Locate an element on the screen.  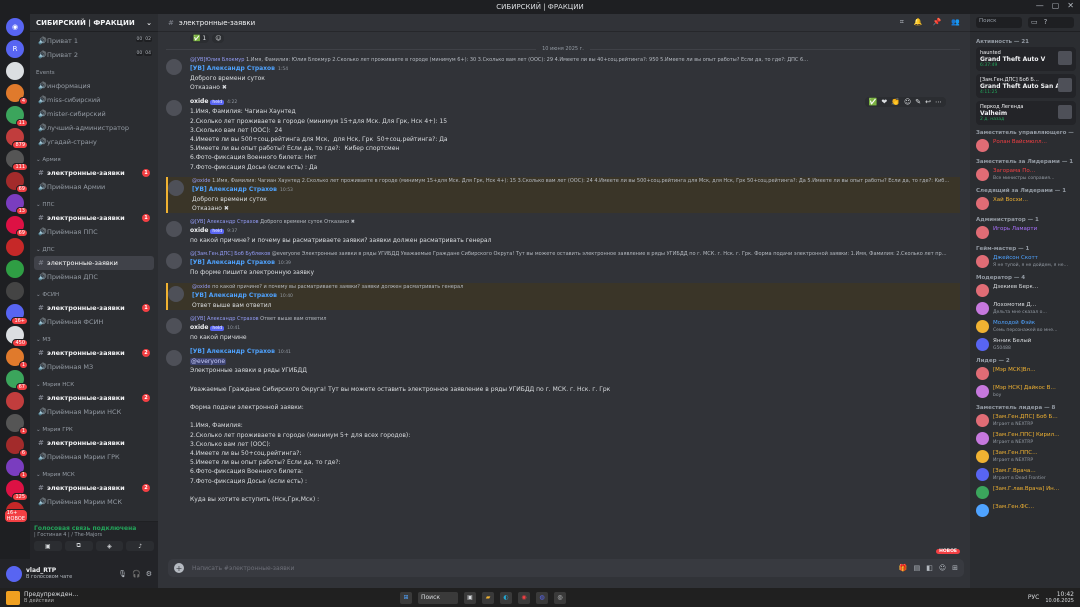
plus-icon: + is located at coordinates (179, 568).